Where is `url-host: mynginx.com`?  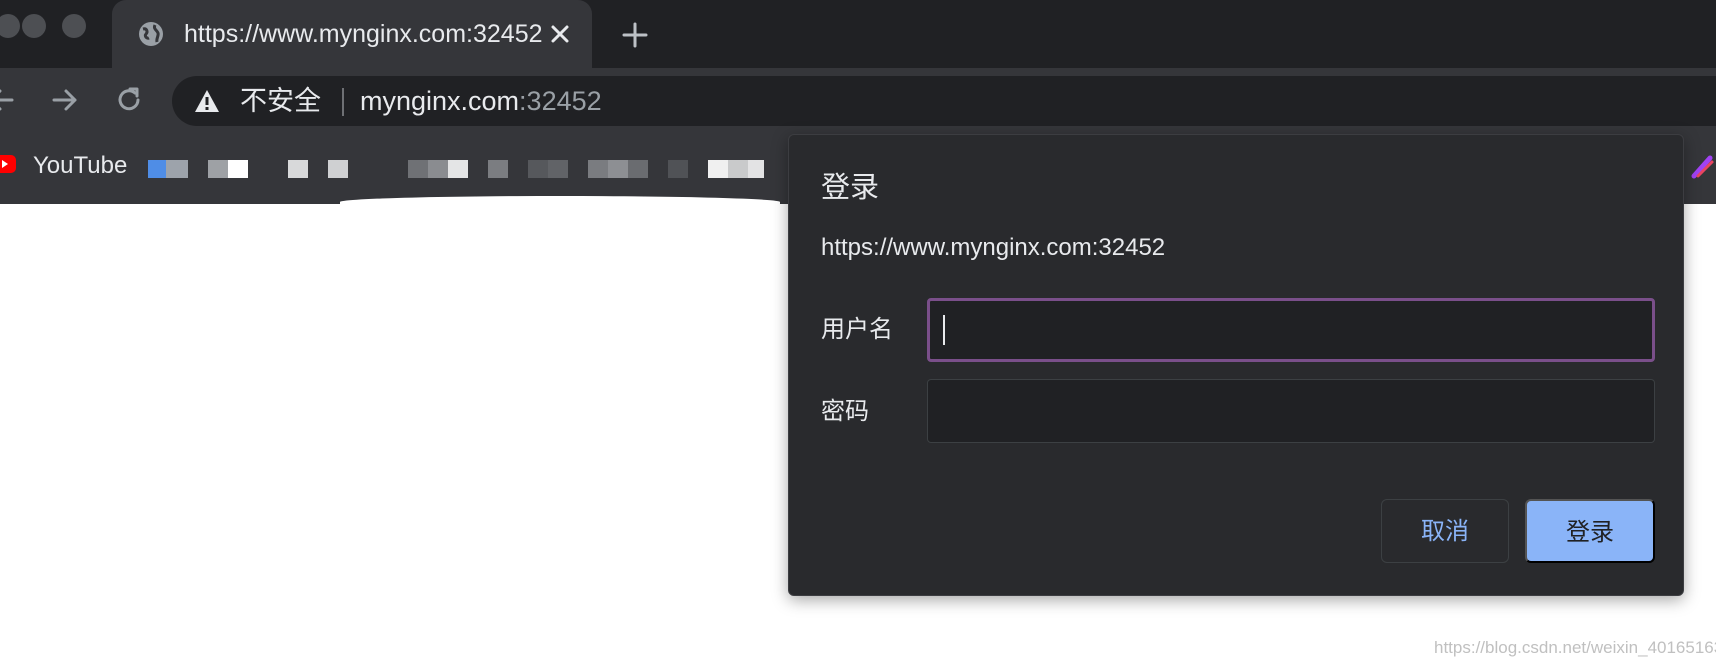
url-host: mynginx.com is located at coordinates (440, 101).